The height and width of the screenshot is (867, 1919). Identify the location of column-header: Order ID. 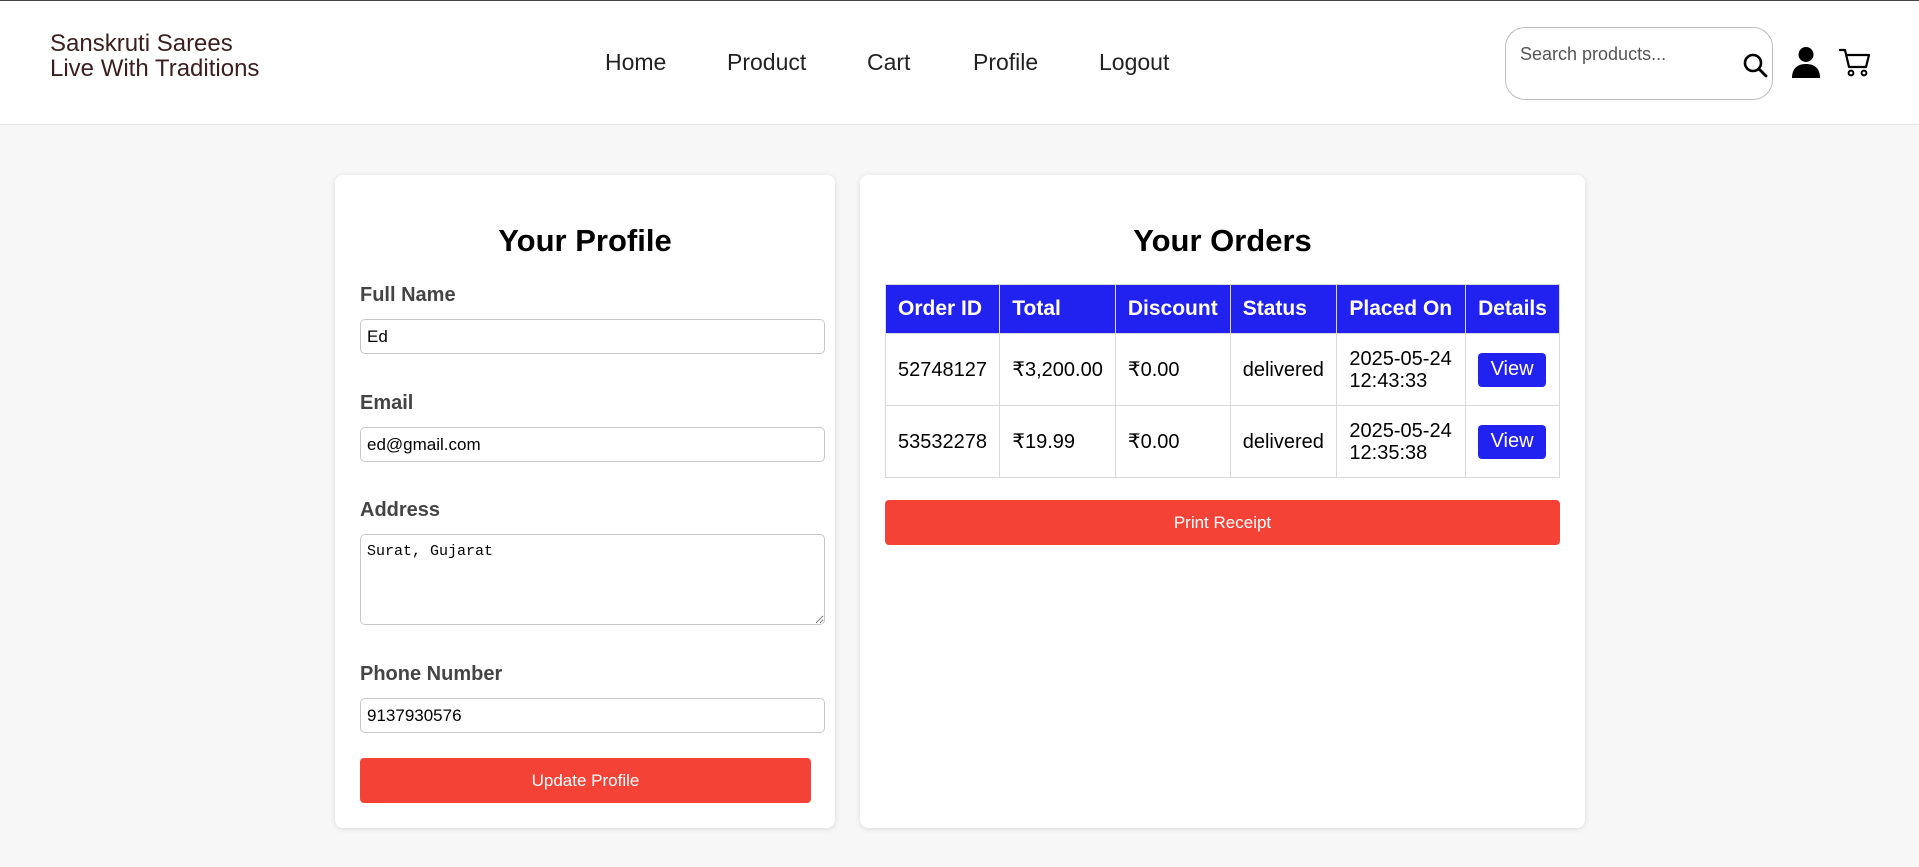
(942, 309).